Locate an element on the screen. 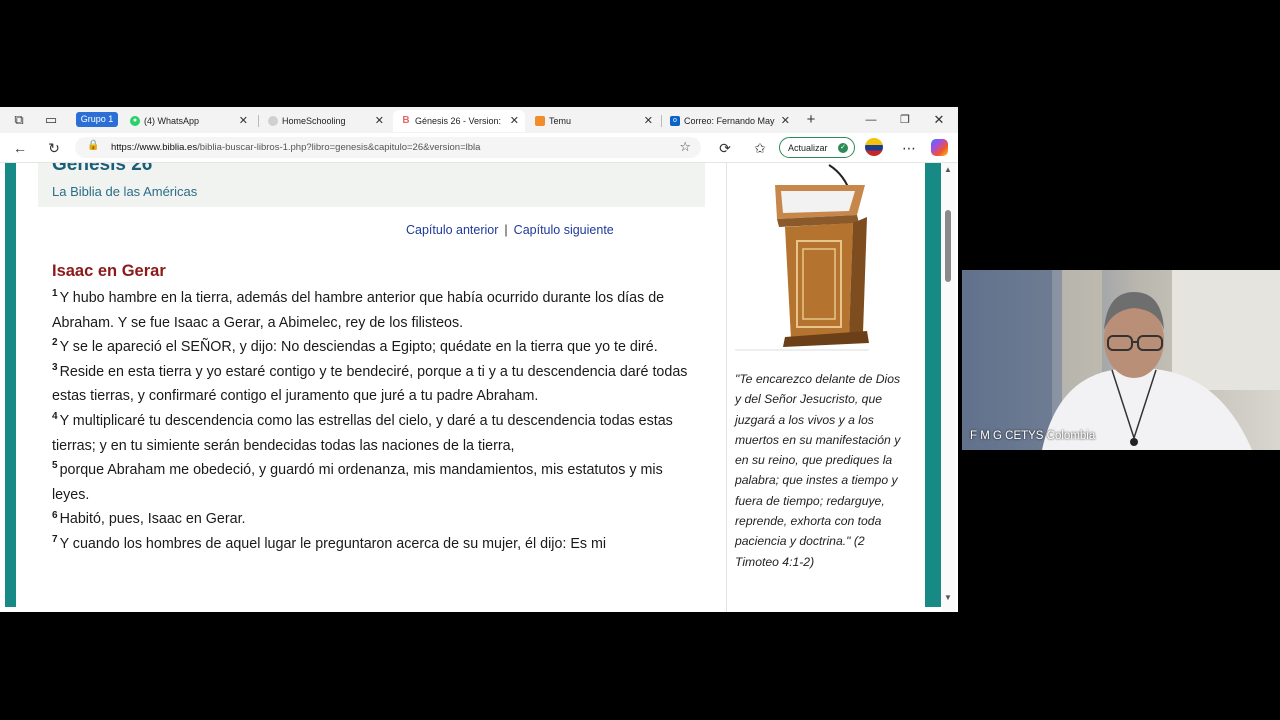 The width and height of the screenshot is (1280, 720). refresh-icon: ↻ is located at coordinates (54, 148).